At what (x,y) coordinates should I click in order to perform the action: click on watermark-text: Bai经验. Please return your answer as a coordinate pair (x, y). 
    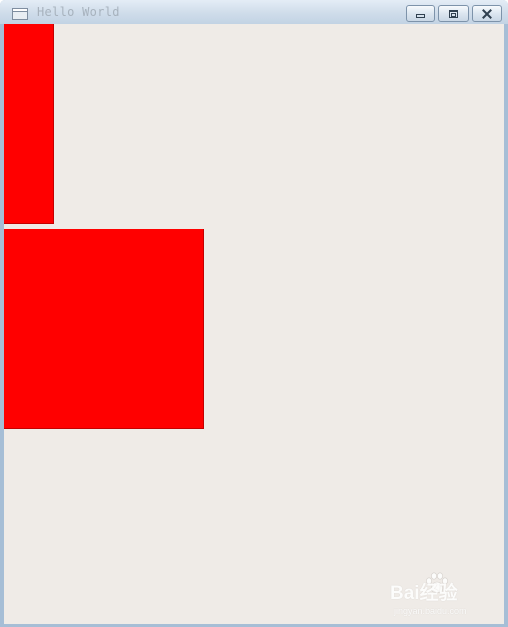
    Looking at the image, I should click on (424, 593).